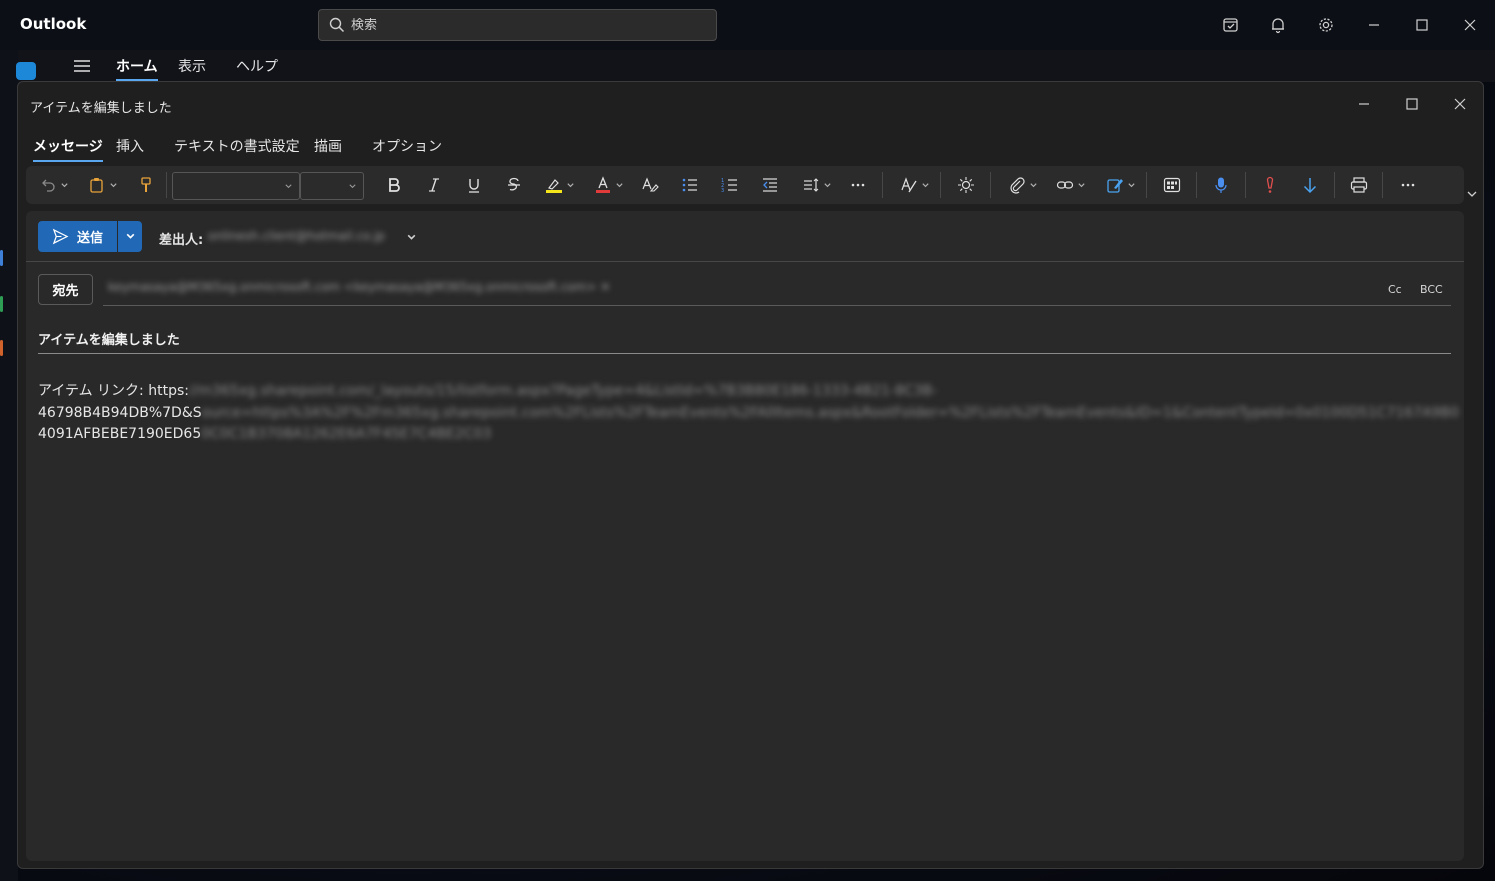 The width and height of the screenshot is (1495, 881). I want to click on more-icon, so click(1408, 185).